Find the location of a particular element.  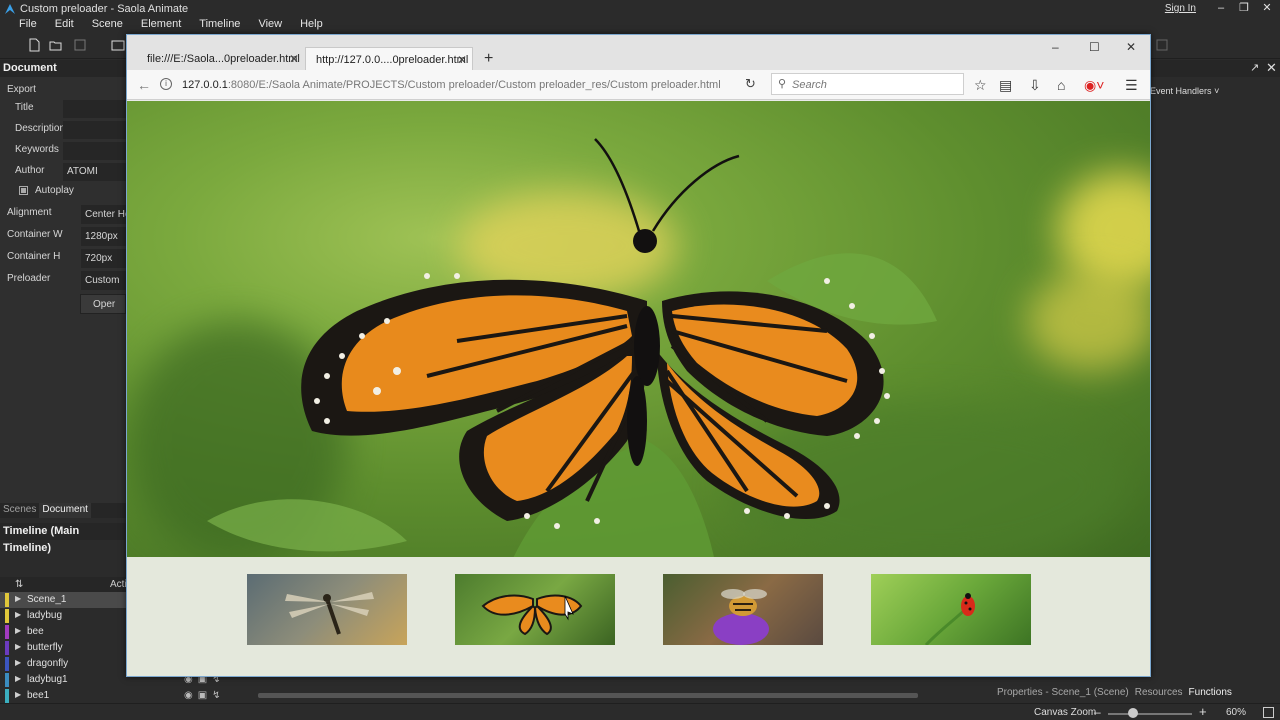

container-w-label: Container W is located at coordinates (35, 234).